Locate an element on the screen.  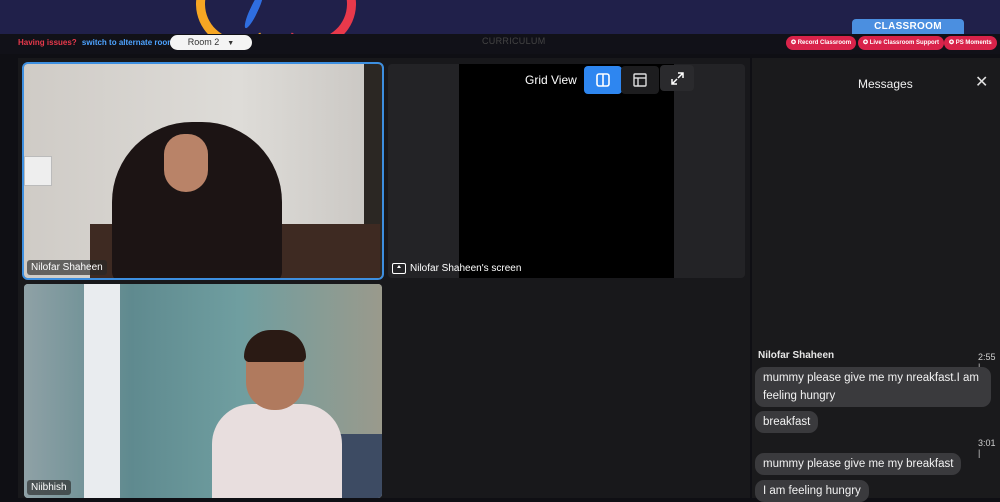
help-text: Having issues? switch to alternate room is located at coordinates (96, 42).